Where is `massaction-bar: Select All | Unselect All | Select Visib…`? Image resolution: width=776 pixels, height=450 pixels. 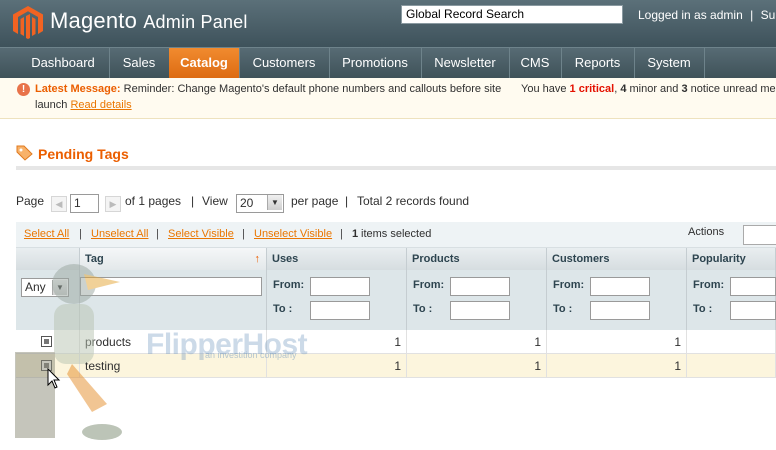
massaction-bar: Select All | Unselect All | Select Visib… is located at coordinates (396, 235).